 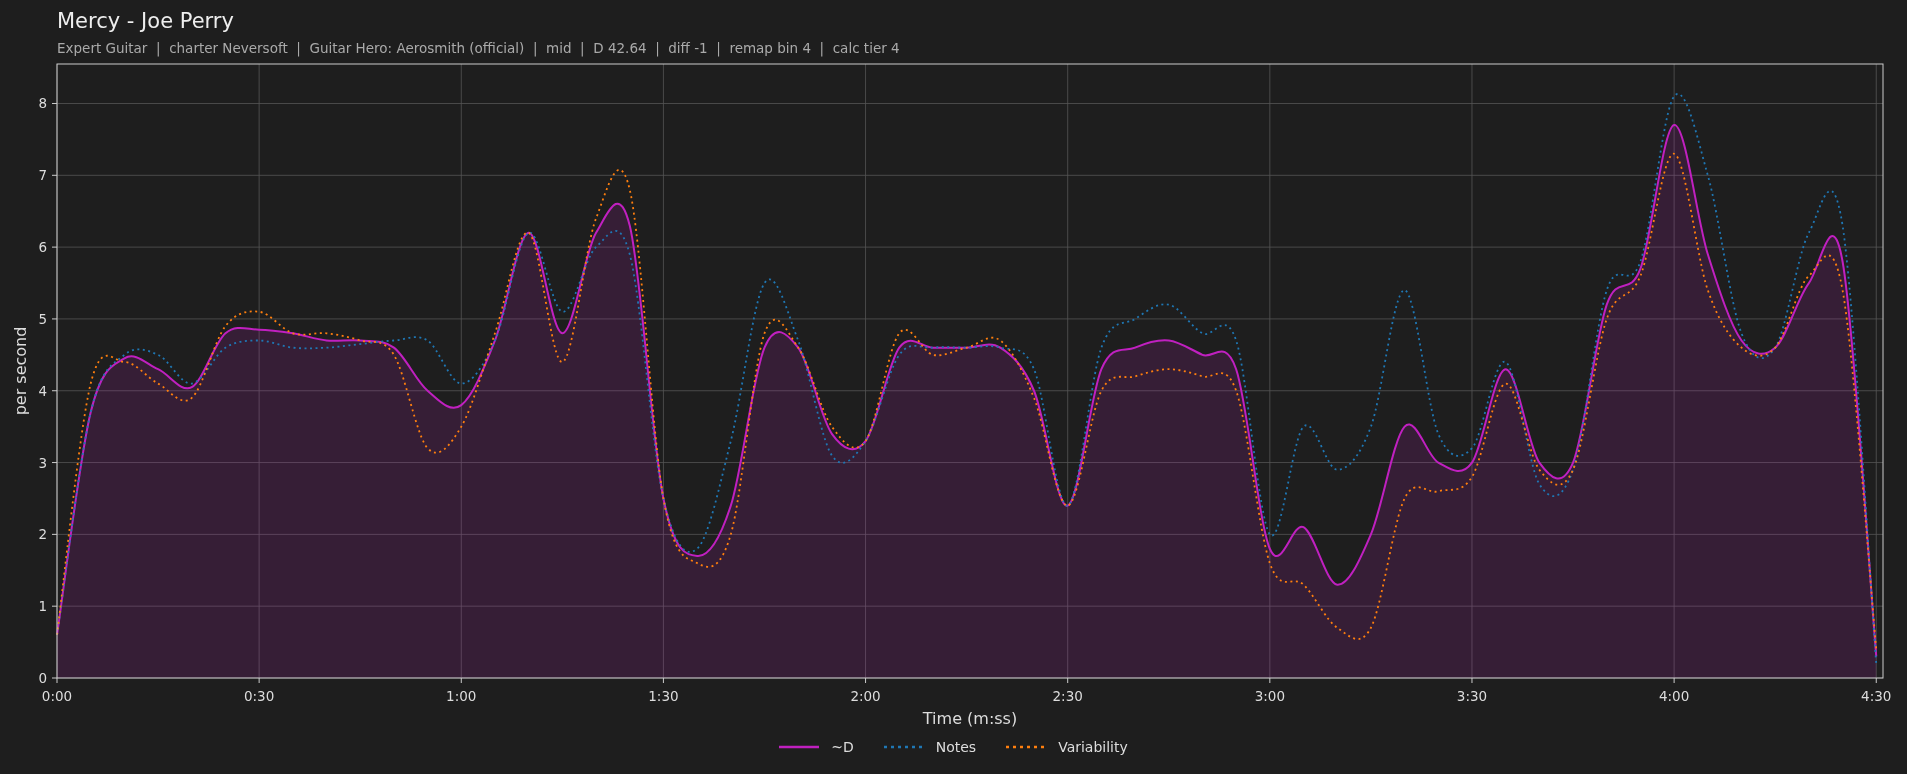 I want to click on x-tick-label: 2:30, so click(x=1067, y=696).